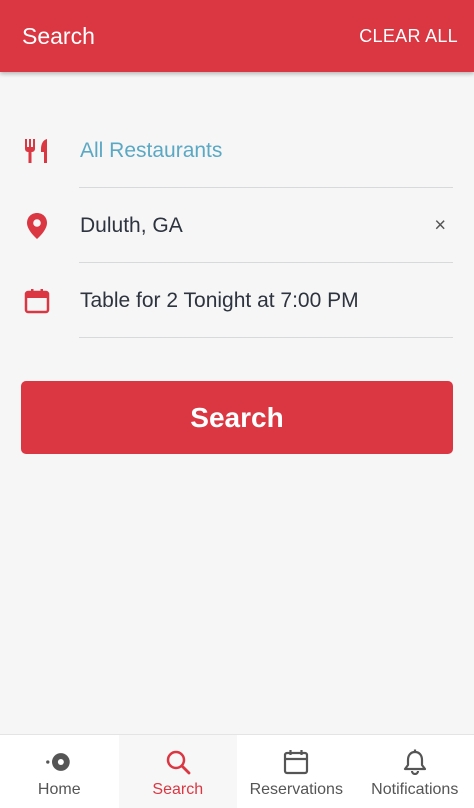 Image resolution: width=474 pixels, height=808 pixels. Describe the element at coordinates (58, 35) in the screenshot. I see `page-title: Search` at that location.